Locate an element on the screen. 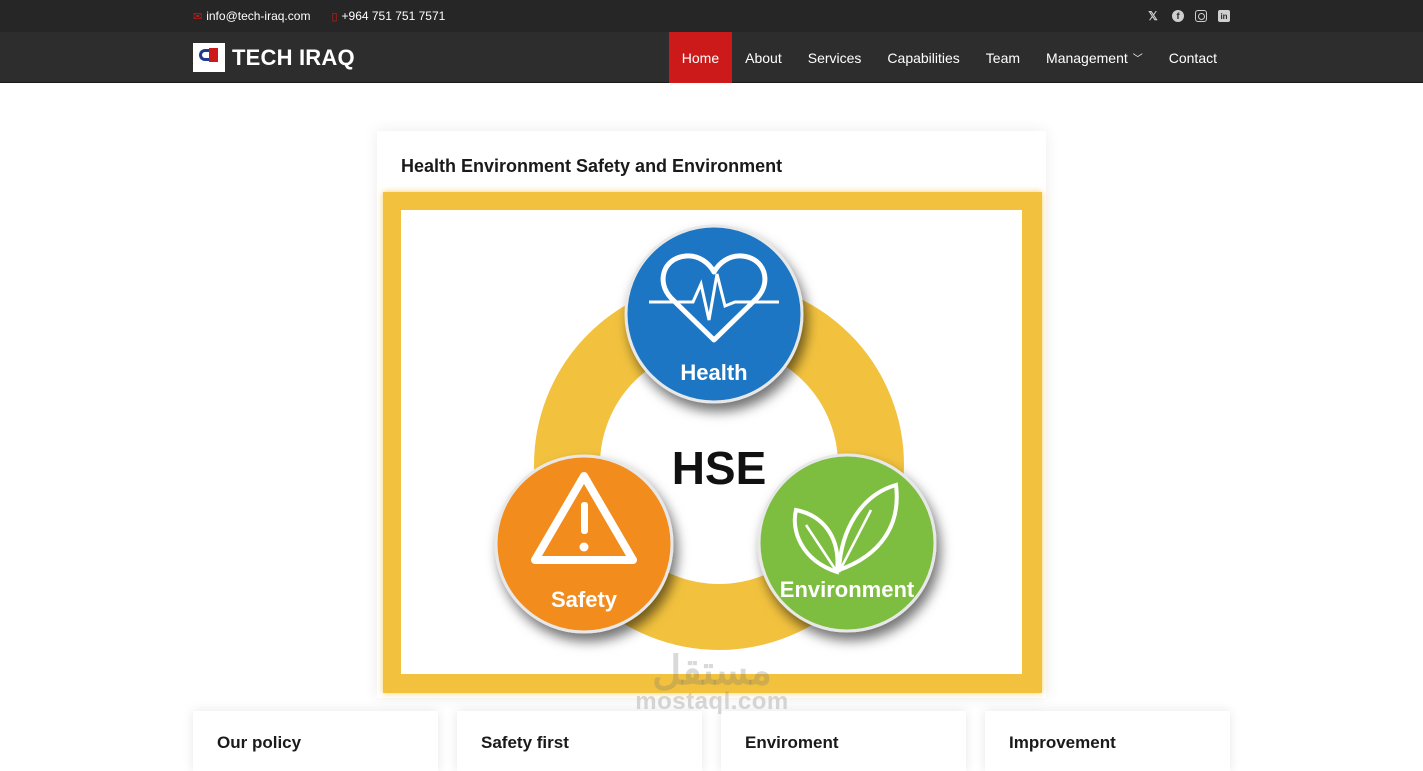 This screenshot has width=1423, height=771. phone-link: ▯ +964 751 751 7571 is located at coordinates (388, 16).